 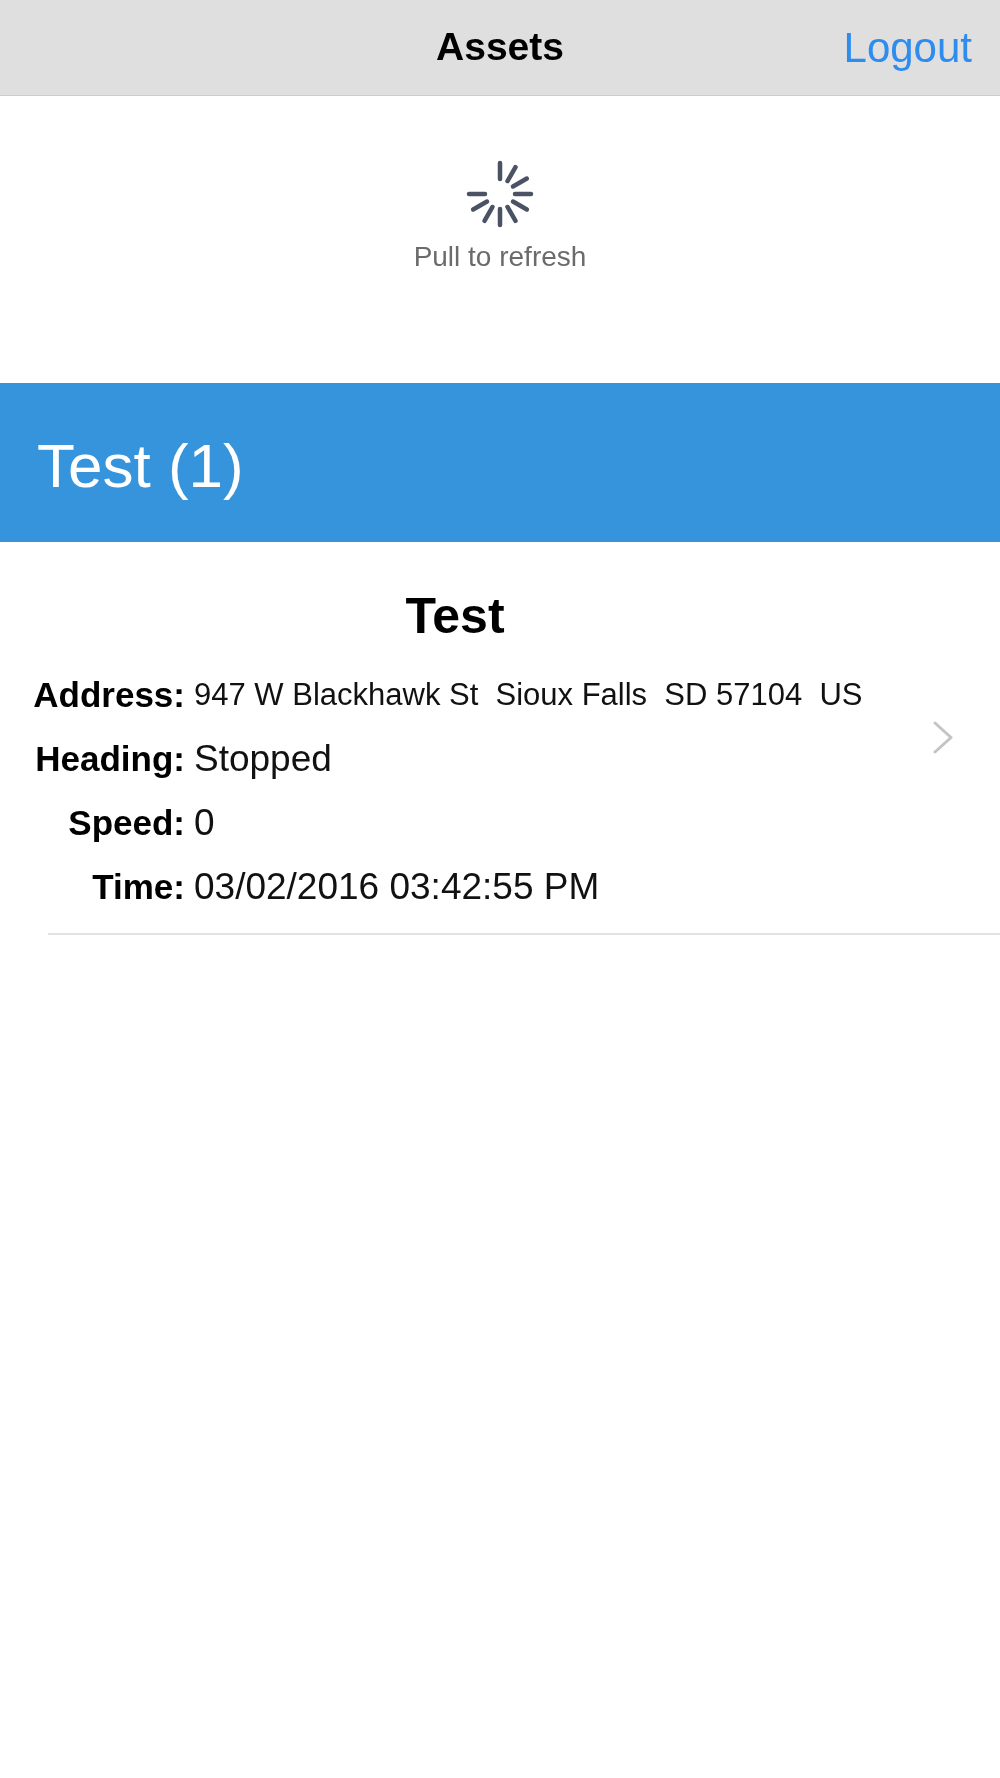 What do you see at coordinates (397, 887) in the screenshot?
I see `time-value: 03/02/2016 03:42:55 PM` at bounding box center [397, 887].